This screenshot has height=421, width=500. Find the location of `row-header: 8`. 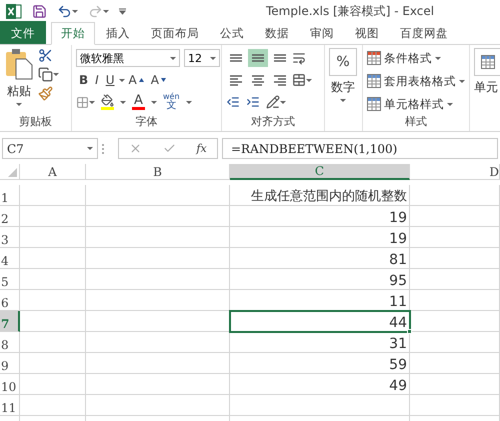

row-header: 8 is located at coordinates (10, 342).